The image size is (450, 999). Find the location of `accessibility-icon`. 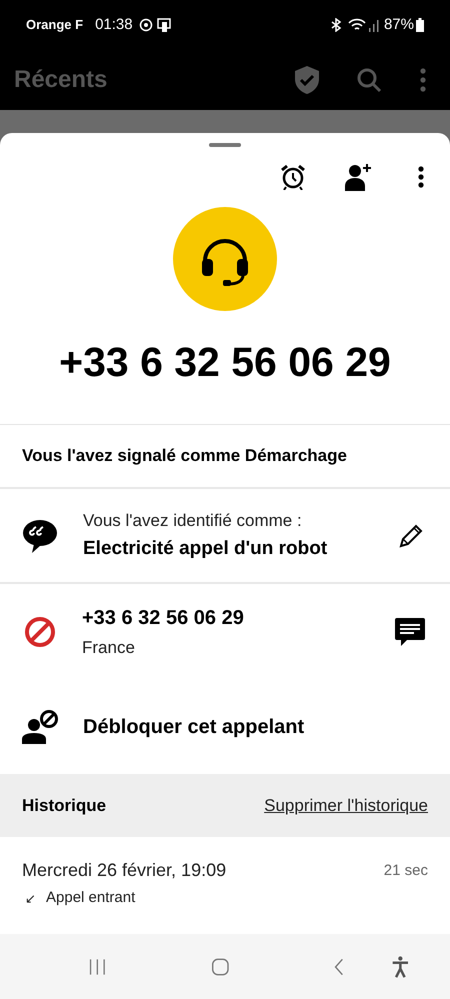

accessibility-icon is located at coordinates (400, 967).